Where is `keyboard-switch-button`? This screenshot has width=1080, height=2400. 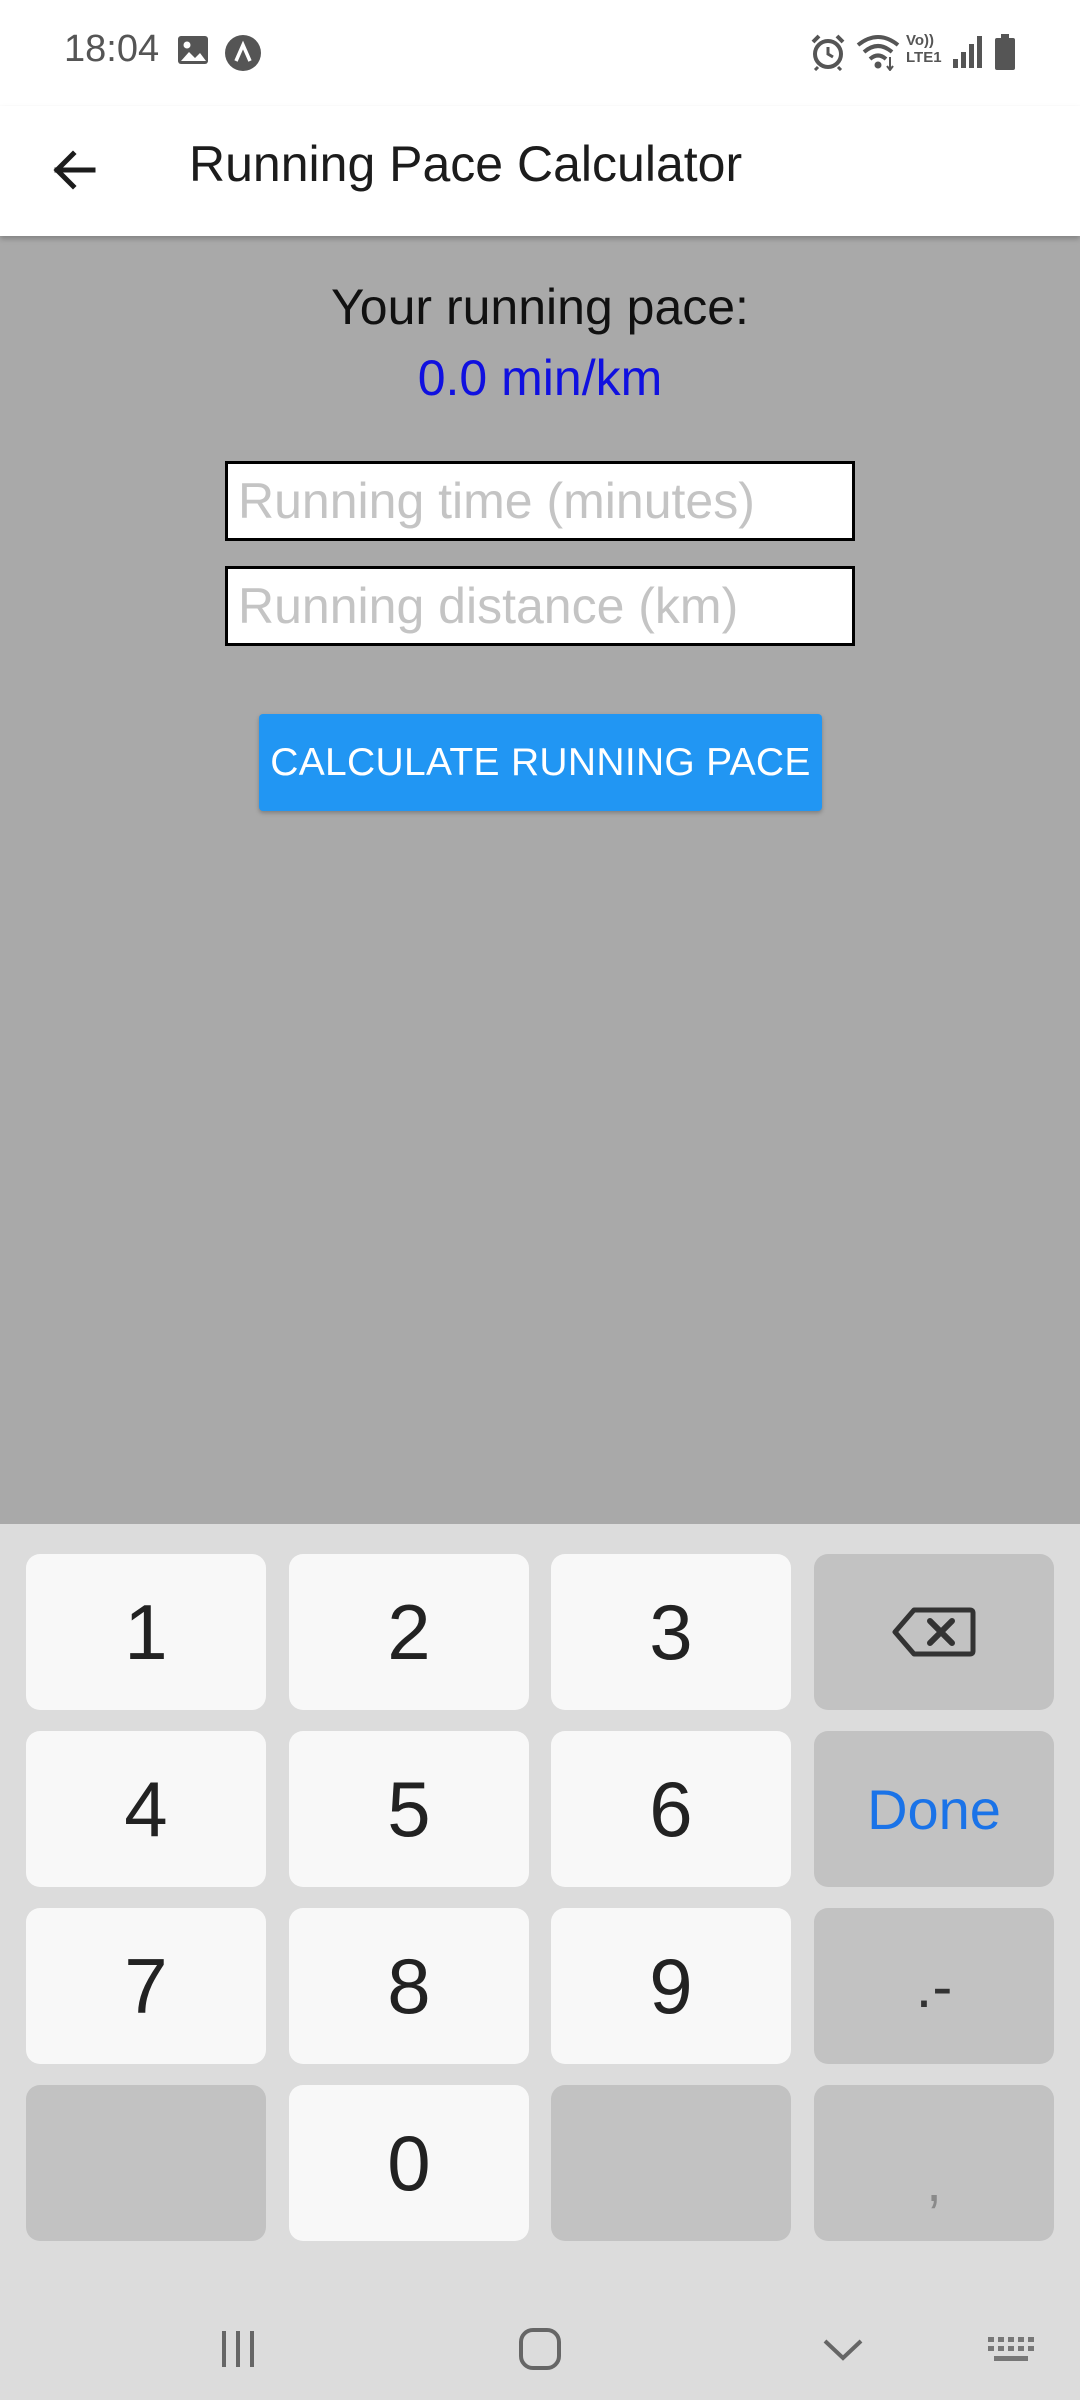 keyboard-switch-button is located at coordinates (1012, 2349).